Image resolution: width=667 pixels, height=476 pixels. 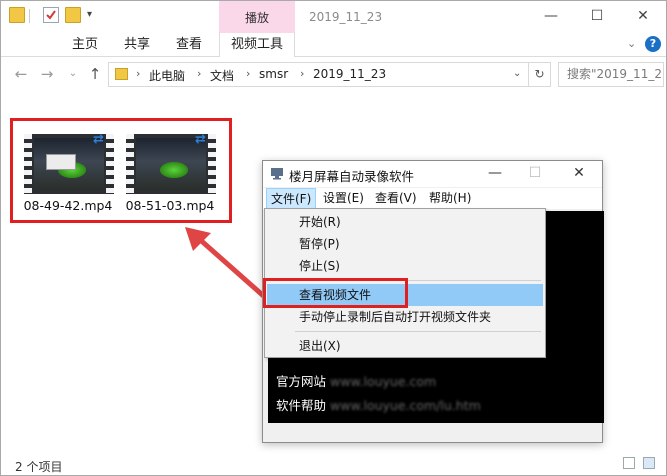 I want to click on help-url: www.louyue.com/lu.htm, so click(x=405, y=405).